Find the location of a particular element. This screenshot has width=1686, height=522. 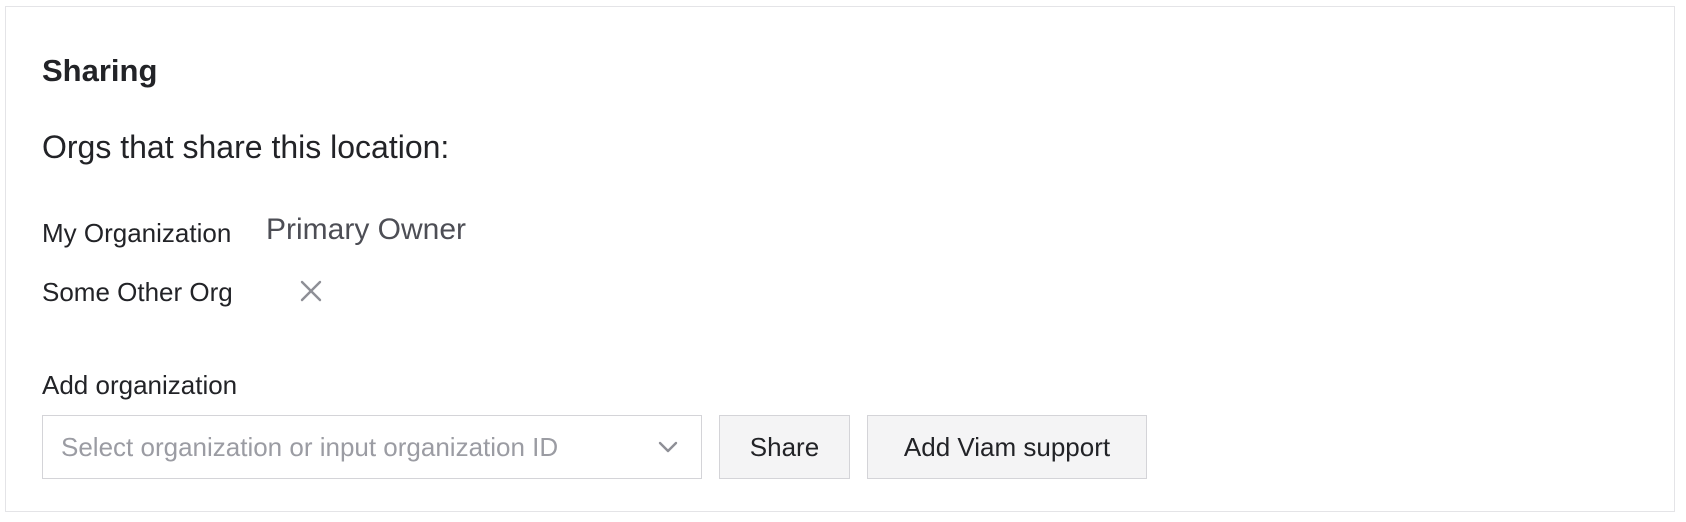

org-name: My Organization is located at coordinates (137, 233).